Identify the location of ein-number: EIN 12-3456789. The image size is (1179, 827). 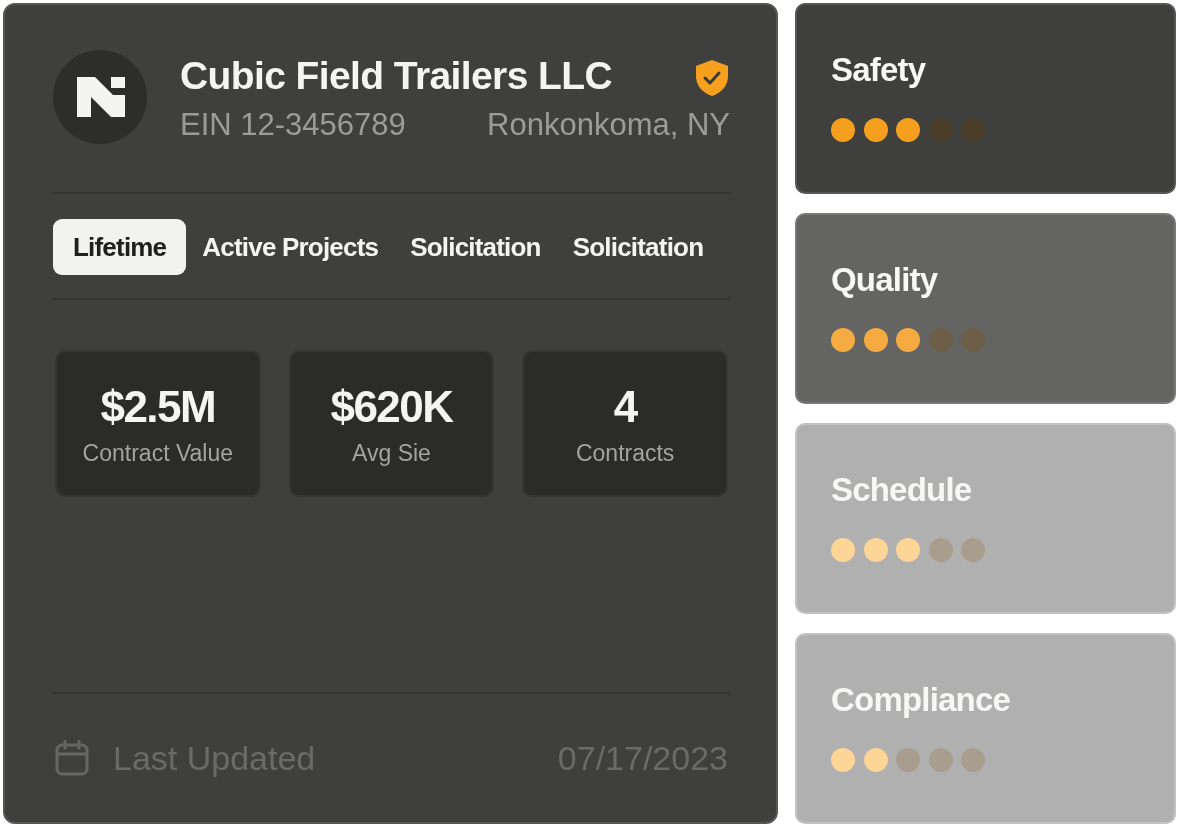
(293, 125).